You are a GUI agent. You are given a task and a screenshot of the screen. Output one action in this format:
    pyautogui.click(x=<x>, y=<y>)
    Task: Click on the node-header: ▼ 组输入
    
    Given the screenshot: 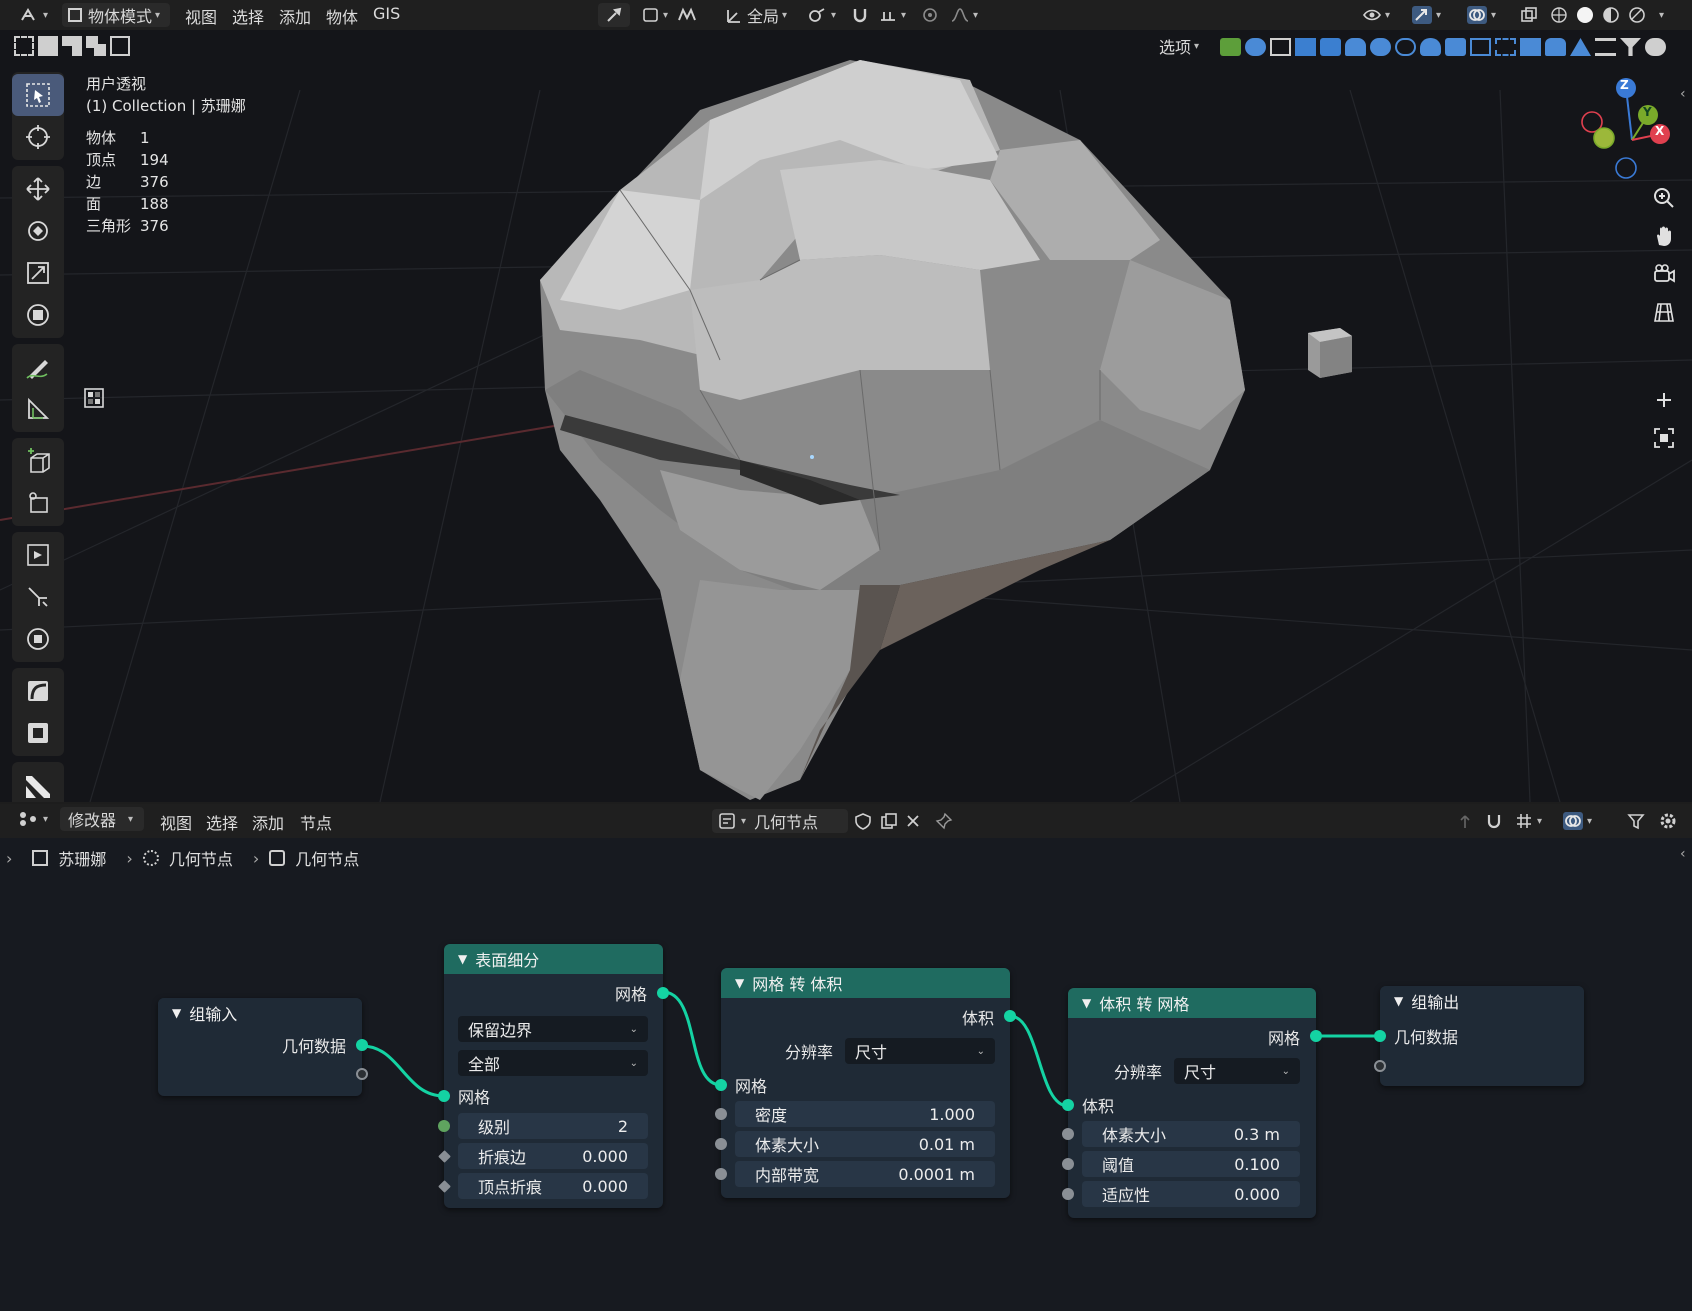 What is the action you would take?
    pyautogui.click(x=260, y=1013)
    